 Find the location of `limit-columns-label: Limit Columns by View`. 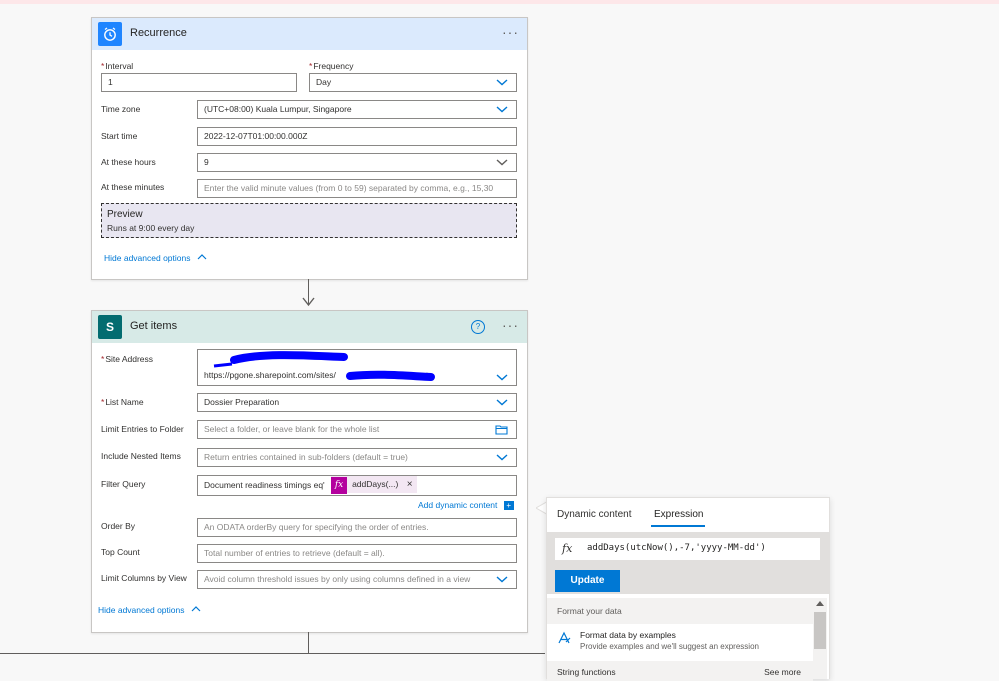

limit-columns-label: Limit Columns by View is located at coordinates (144, 578).